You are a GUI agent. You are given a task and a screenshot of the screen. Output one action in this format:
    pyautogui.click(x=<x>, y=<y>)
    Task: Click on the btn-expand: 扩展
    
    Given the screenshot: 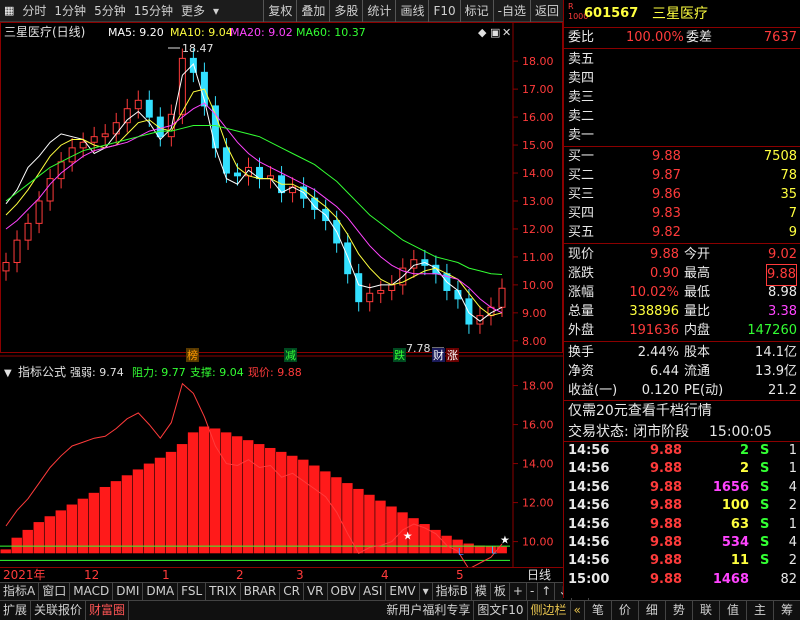 What is the action you would take?
    pyautogui.click(x=16, y=610)
    